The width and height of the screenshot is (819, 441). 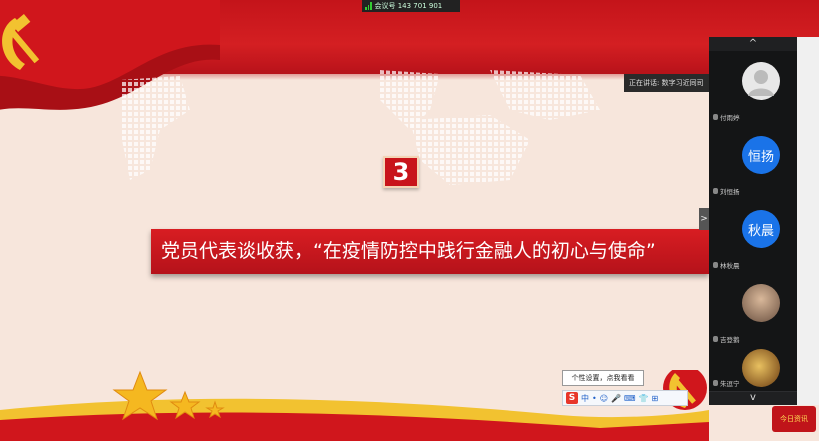 I want to click on scroll-up-button: ^, so click(x=753, y=44).